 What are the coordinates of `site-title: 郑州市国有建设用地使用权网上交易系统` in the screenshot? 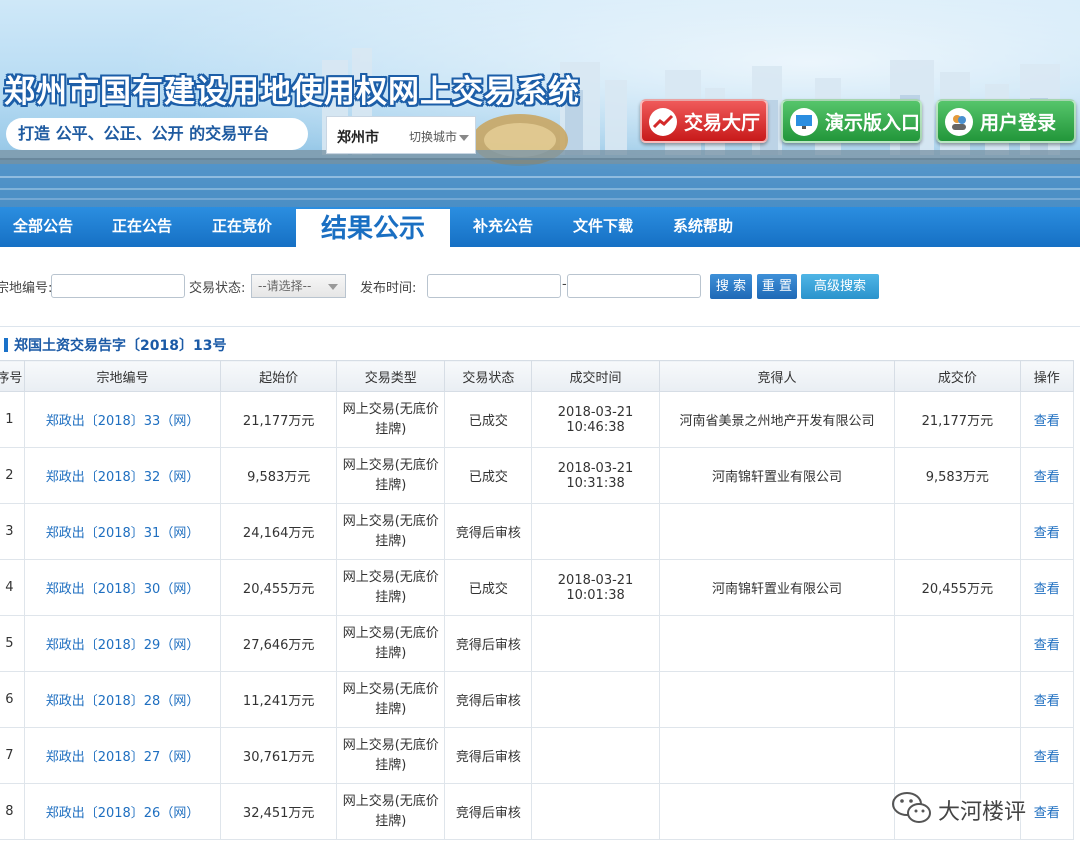 It's located at (292, 92).